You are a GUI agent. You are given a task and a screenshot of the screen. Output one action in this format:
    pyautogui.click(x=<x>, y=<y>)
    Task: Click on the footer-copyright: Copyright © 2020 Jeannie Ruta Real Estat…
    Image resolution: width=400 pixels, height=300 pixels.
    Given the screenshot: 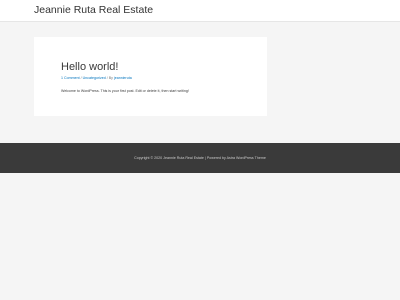 What is the action you would take?
    pyautogui.click(x=200, y=158)
    